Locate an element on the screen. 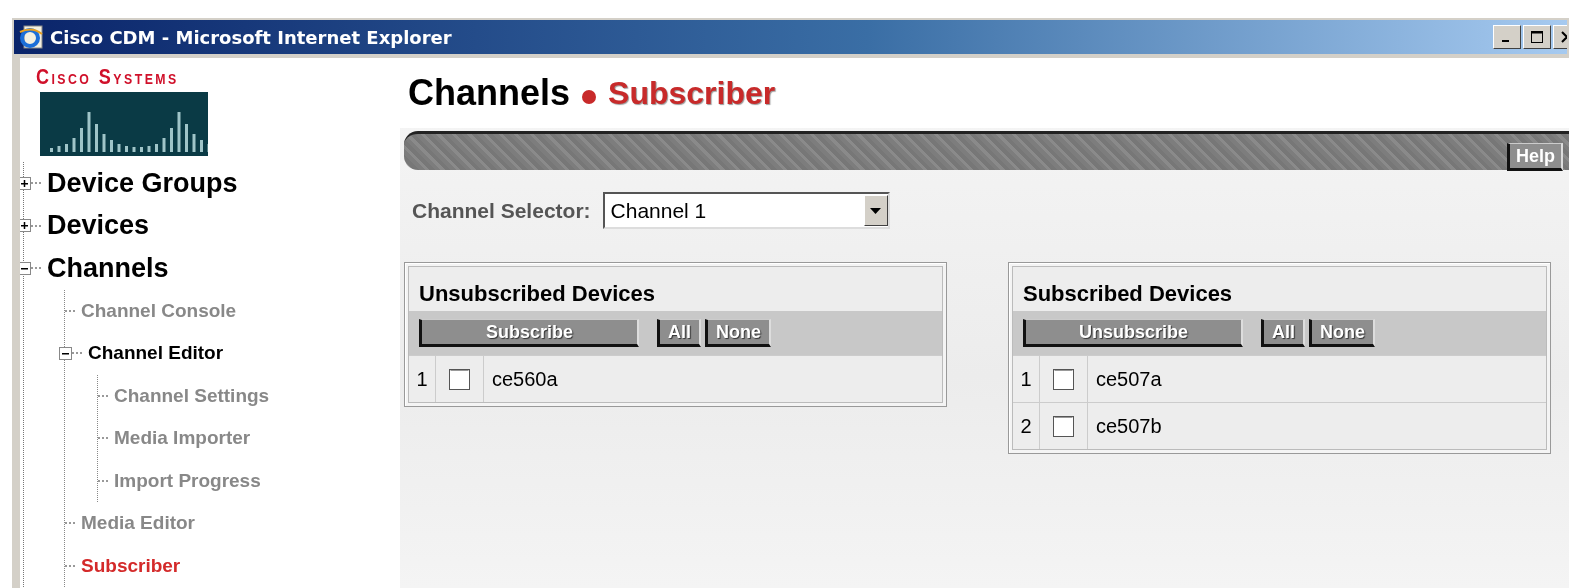  page-section-title: Channels is located at coordinates (489, 93).